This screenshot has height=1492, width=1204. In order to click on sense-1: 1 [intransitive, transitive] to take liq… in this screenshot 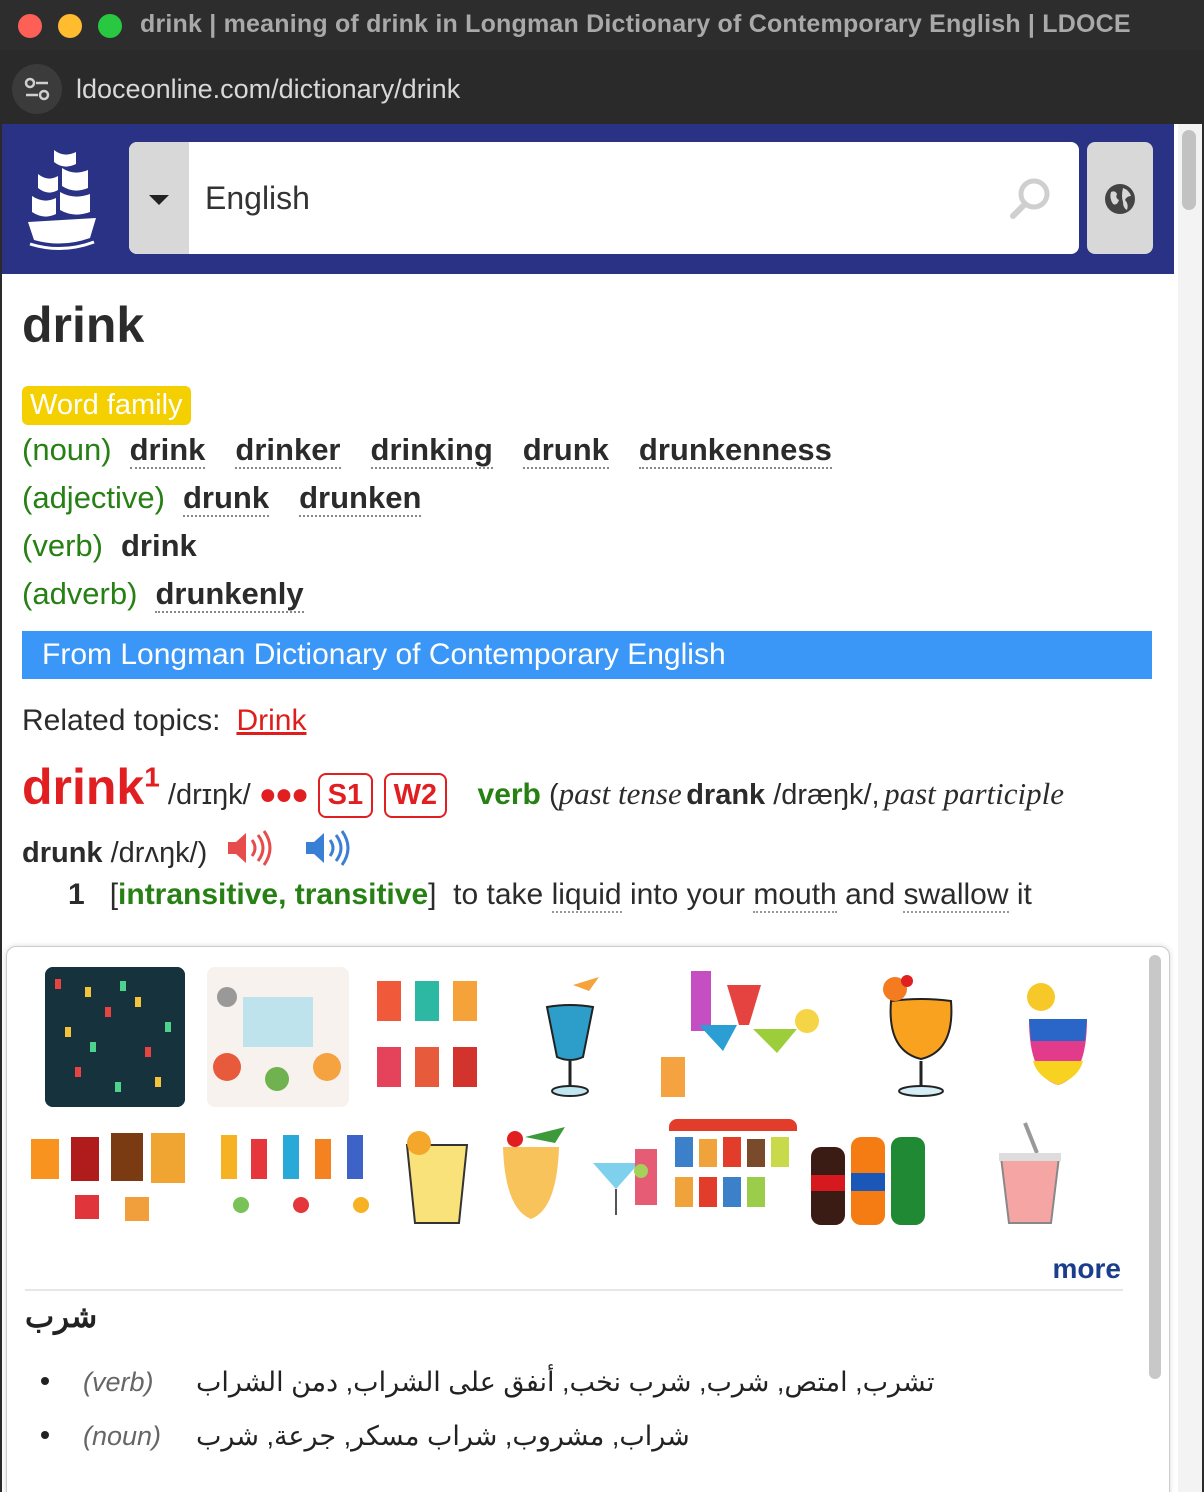, I will do `click(550, 895)`.